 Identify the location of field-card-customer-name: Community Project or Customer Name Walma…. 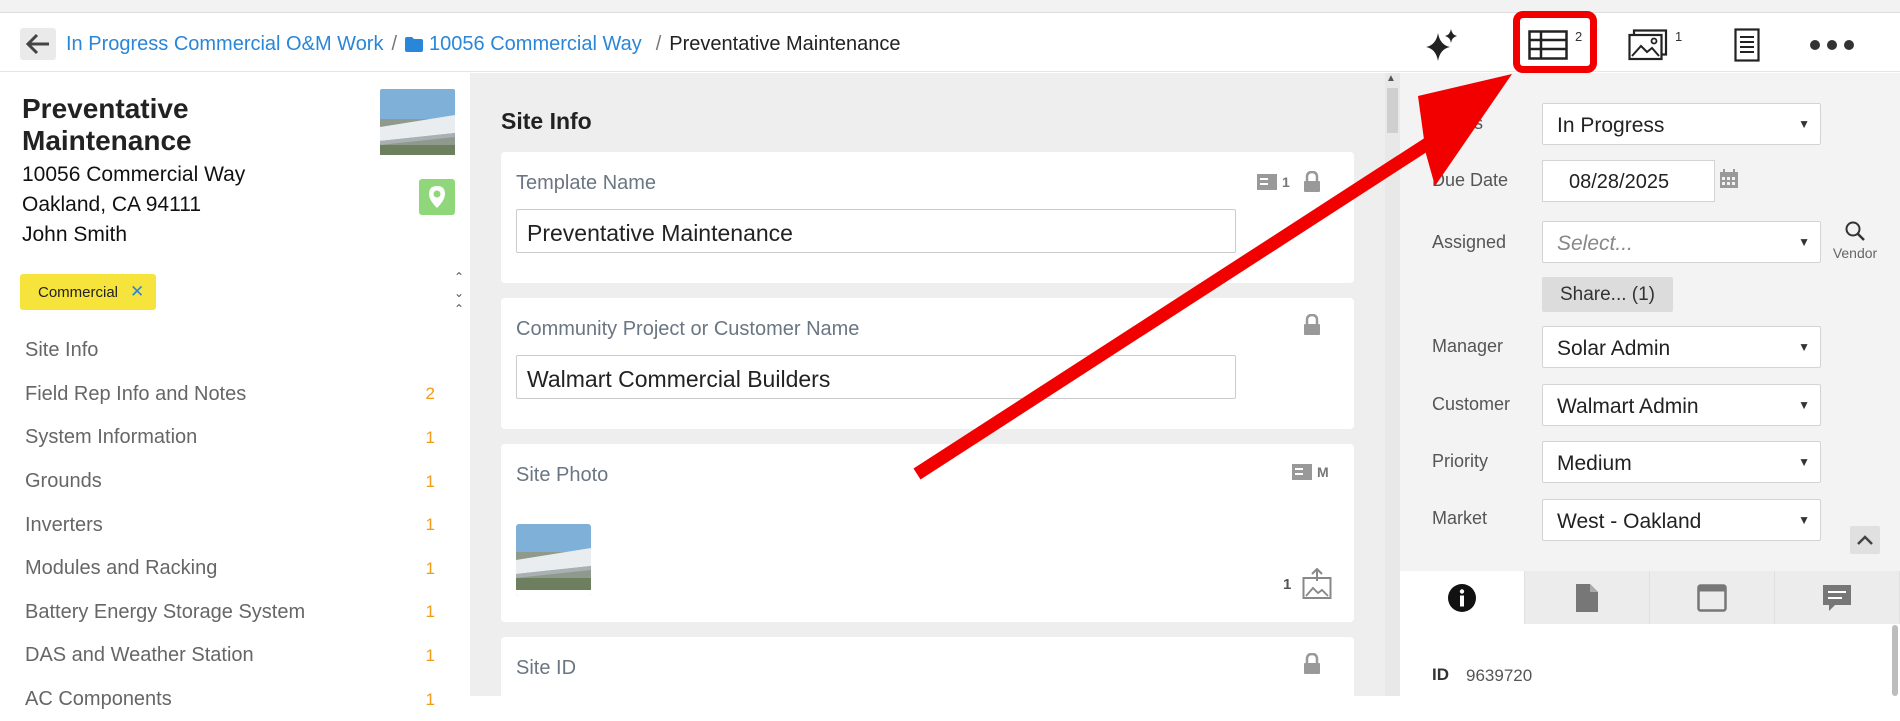
(927, 363).